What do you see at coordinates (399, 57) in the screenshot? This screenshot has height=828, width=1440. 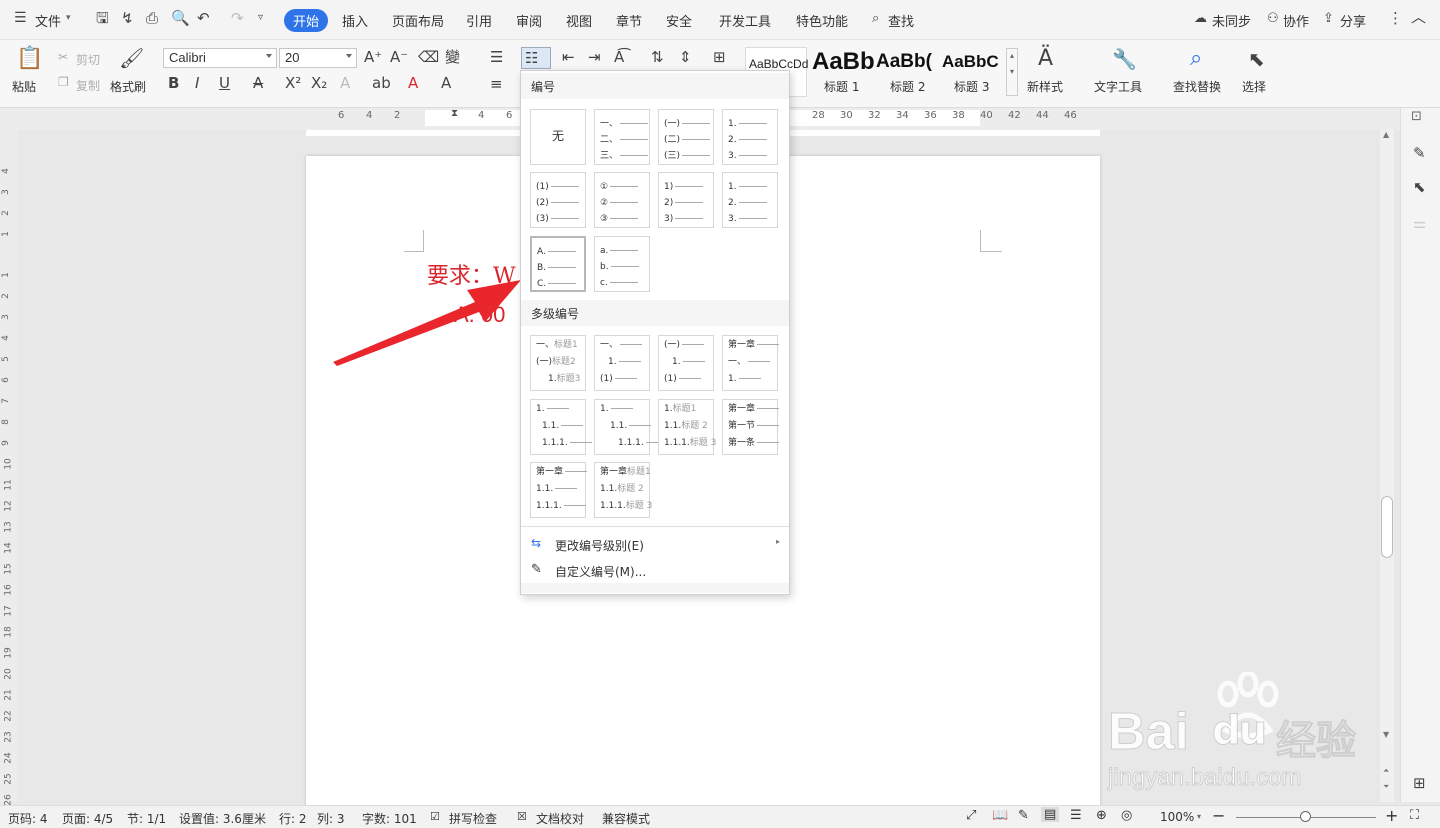 I see `shrink-font-icon: A⁻` at bounding box center [399, 57].